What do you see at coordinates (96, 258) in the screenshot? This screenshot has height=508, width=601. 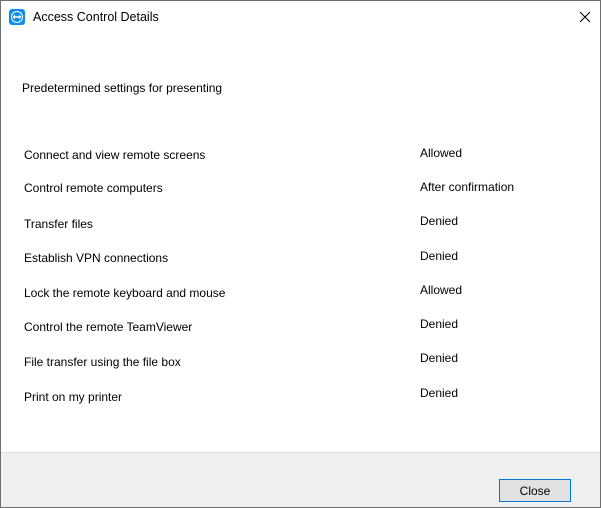 I see `setting-label: Establish VPN connections` at bounding box center [96, 258].